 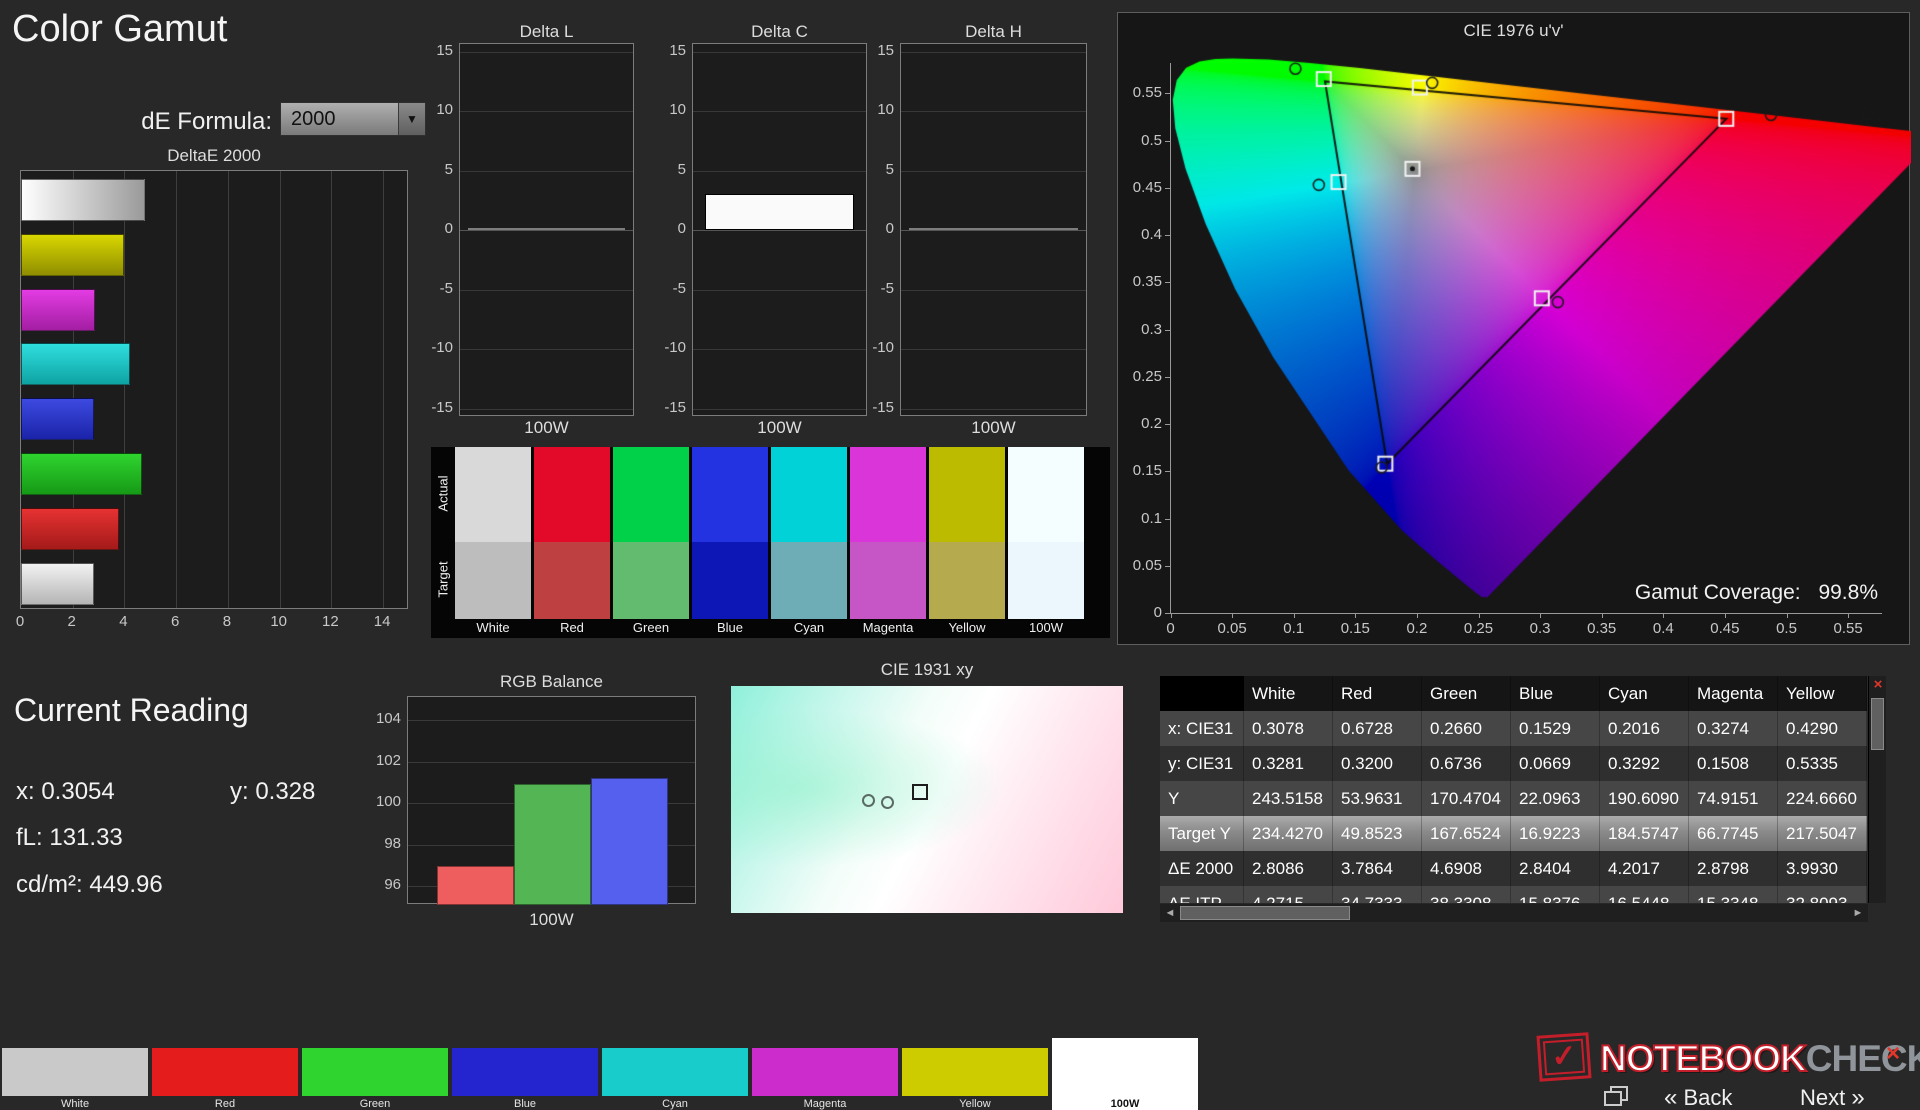 What do you see at coordinates (443, 579) in the screenshot?
I see `target-row-label: Target` at bounding box center [443, 579].